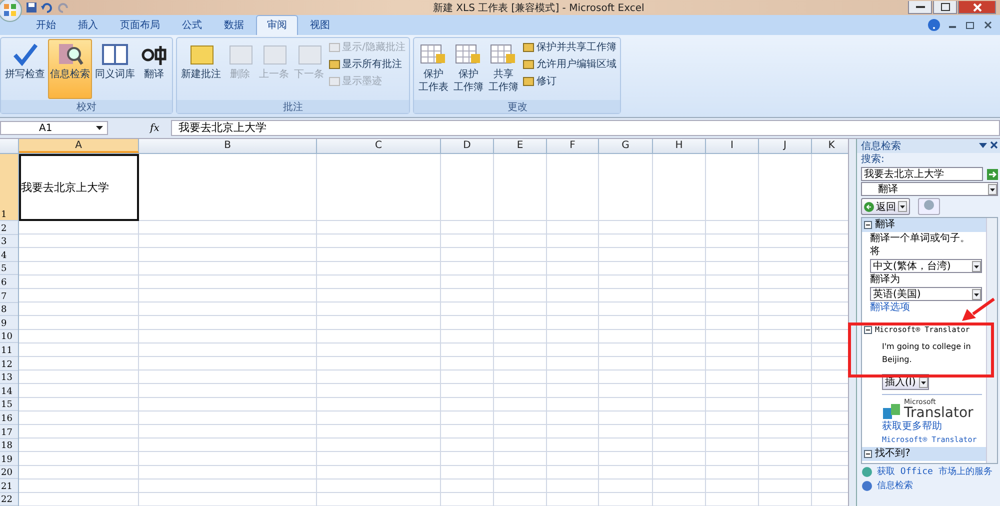 The image size is (1000, 506). I want to click on row-header: 19, so click(9, 459).